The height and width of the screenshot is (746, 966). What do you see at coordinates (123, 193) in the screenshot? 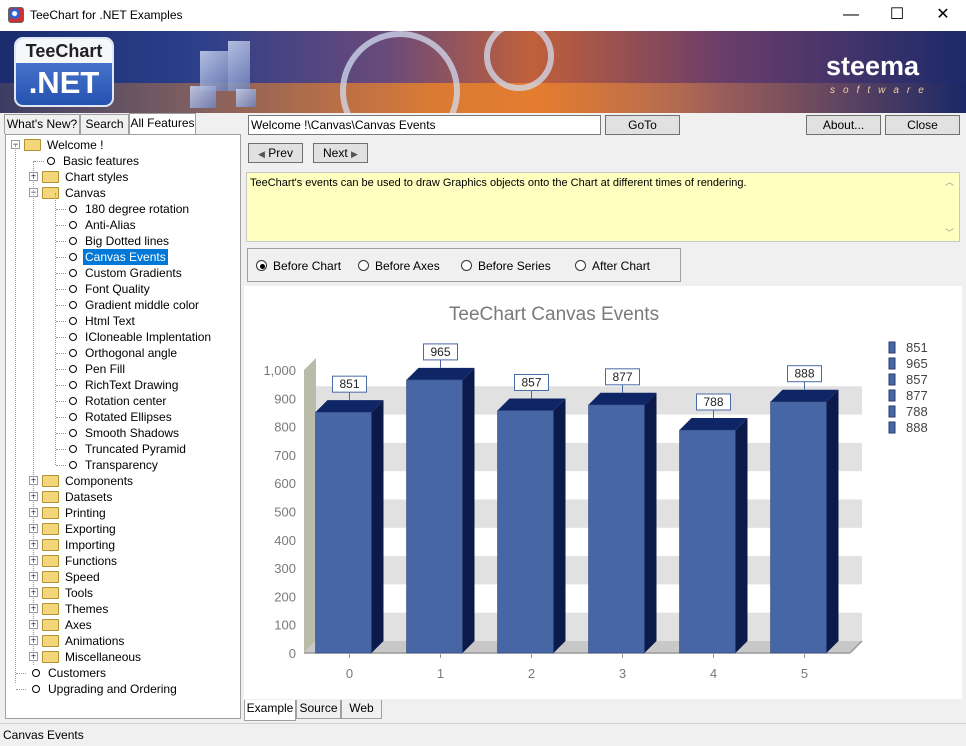
I see `tree-item: − Canvas` at bounding box center [123, 193].